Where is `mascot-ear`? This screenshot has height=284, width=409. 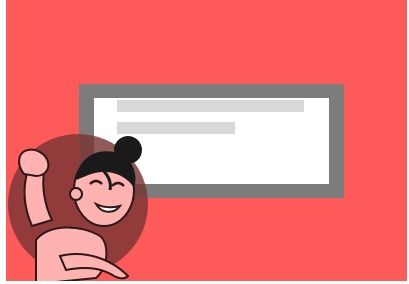
mascot-ear is located at coordinates (76, 194).